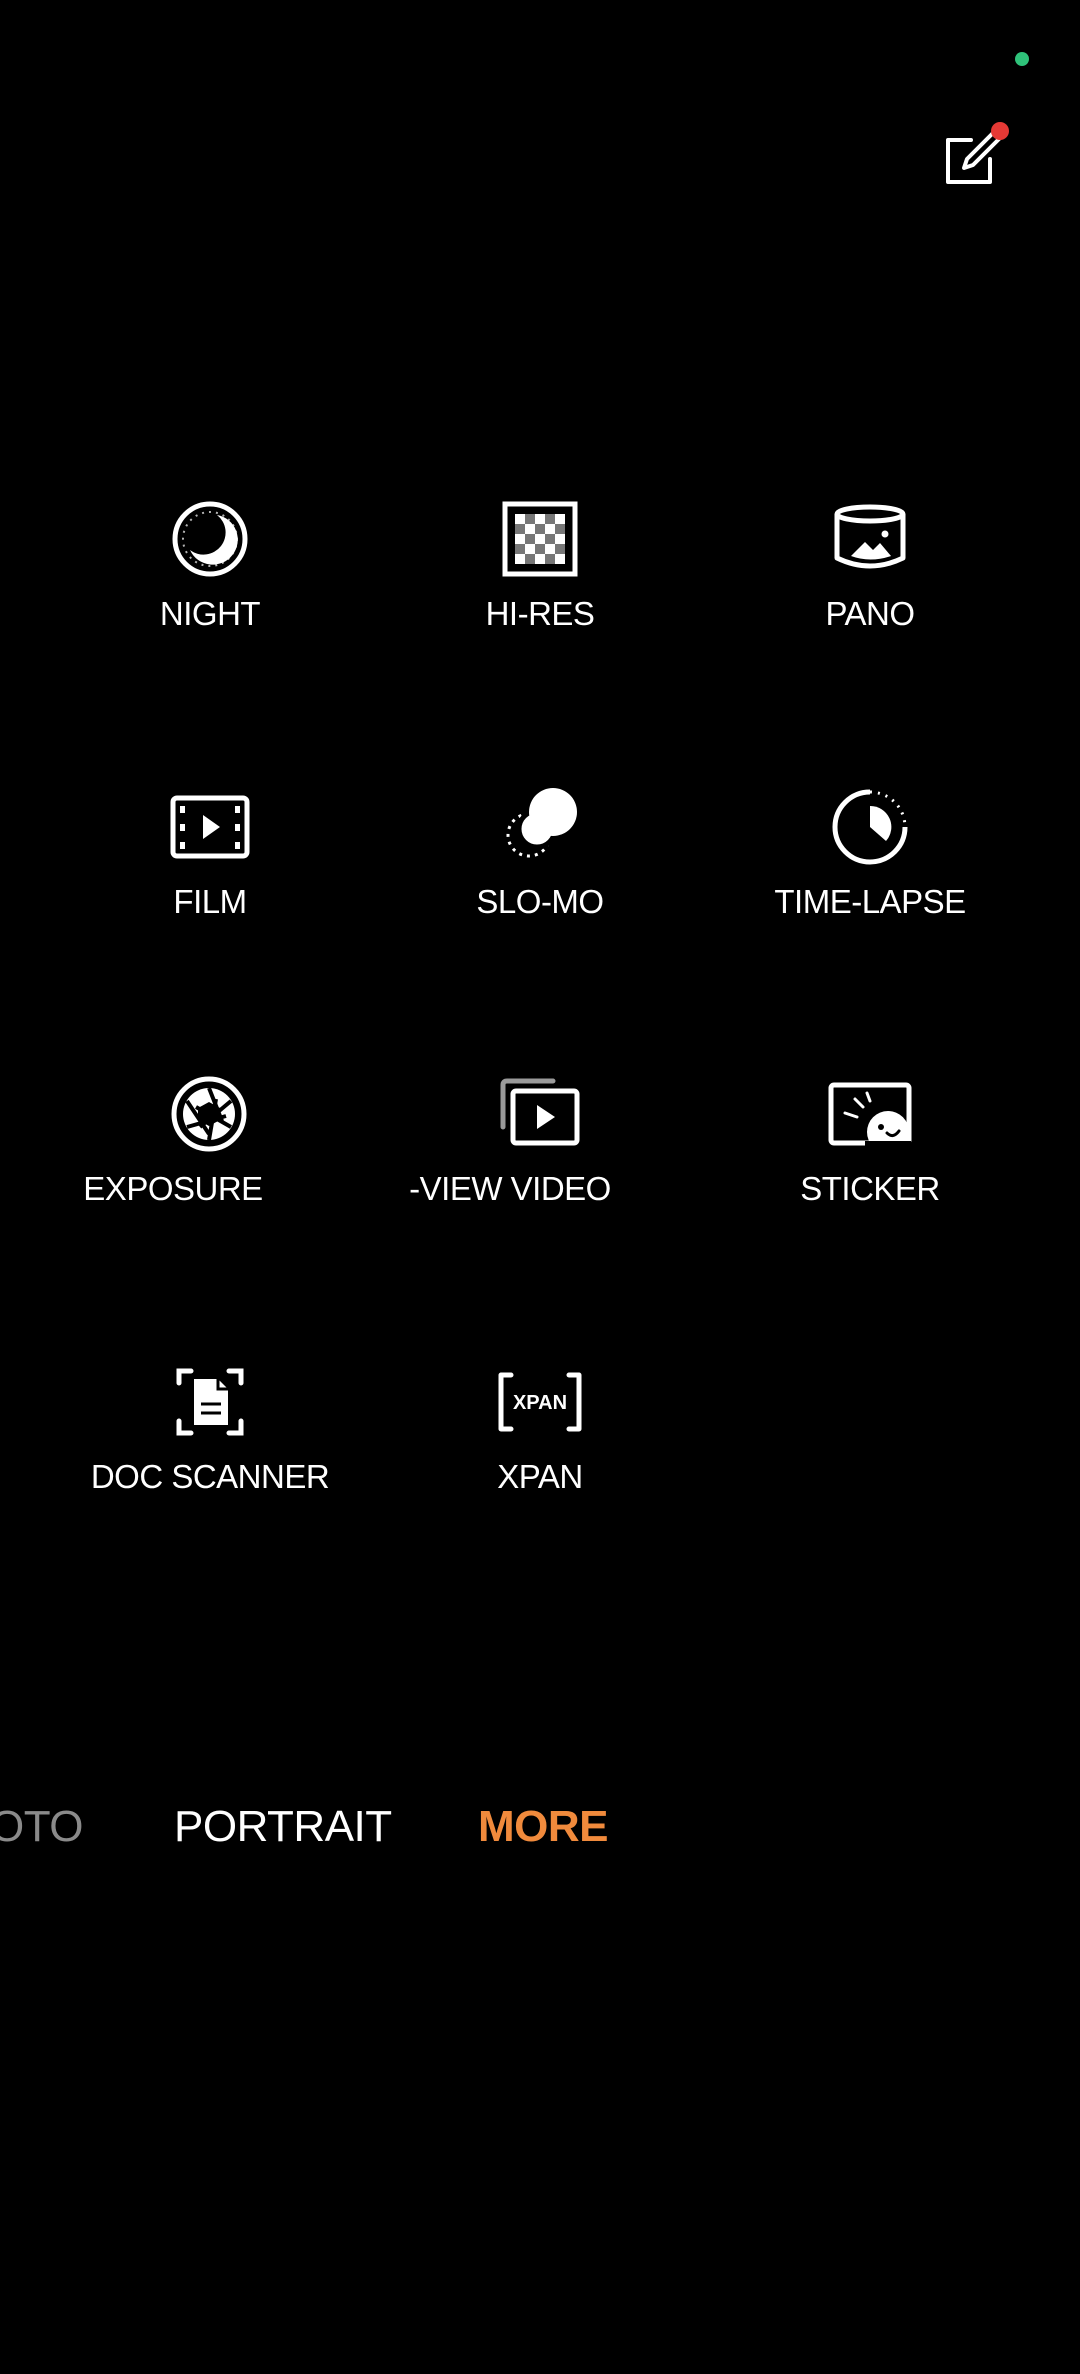 Image resolution: width=1080 pixels, height=2374 pixels. What do you see at coordinates (540, 1476) in the screenshot?
I see `mode-label: XPAN` at bounding box center [540, 1476].